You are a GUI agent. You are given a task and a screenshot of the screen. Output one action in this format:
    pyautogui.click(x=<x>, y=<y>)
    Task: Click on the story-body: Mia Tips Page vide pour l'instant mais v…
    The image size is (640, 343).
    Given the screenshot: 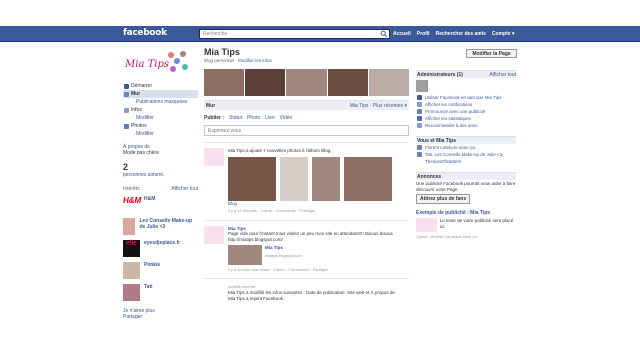 What is the action you would take?
    pyautogui.click(x=318, y=249)
    